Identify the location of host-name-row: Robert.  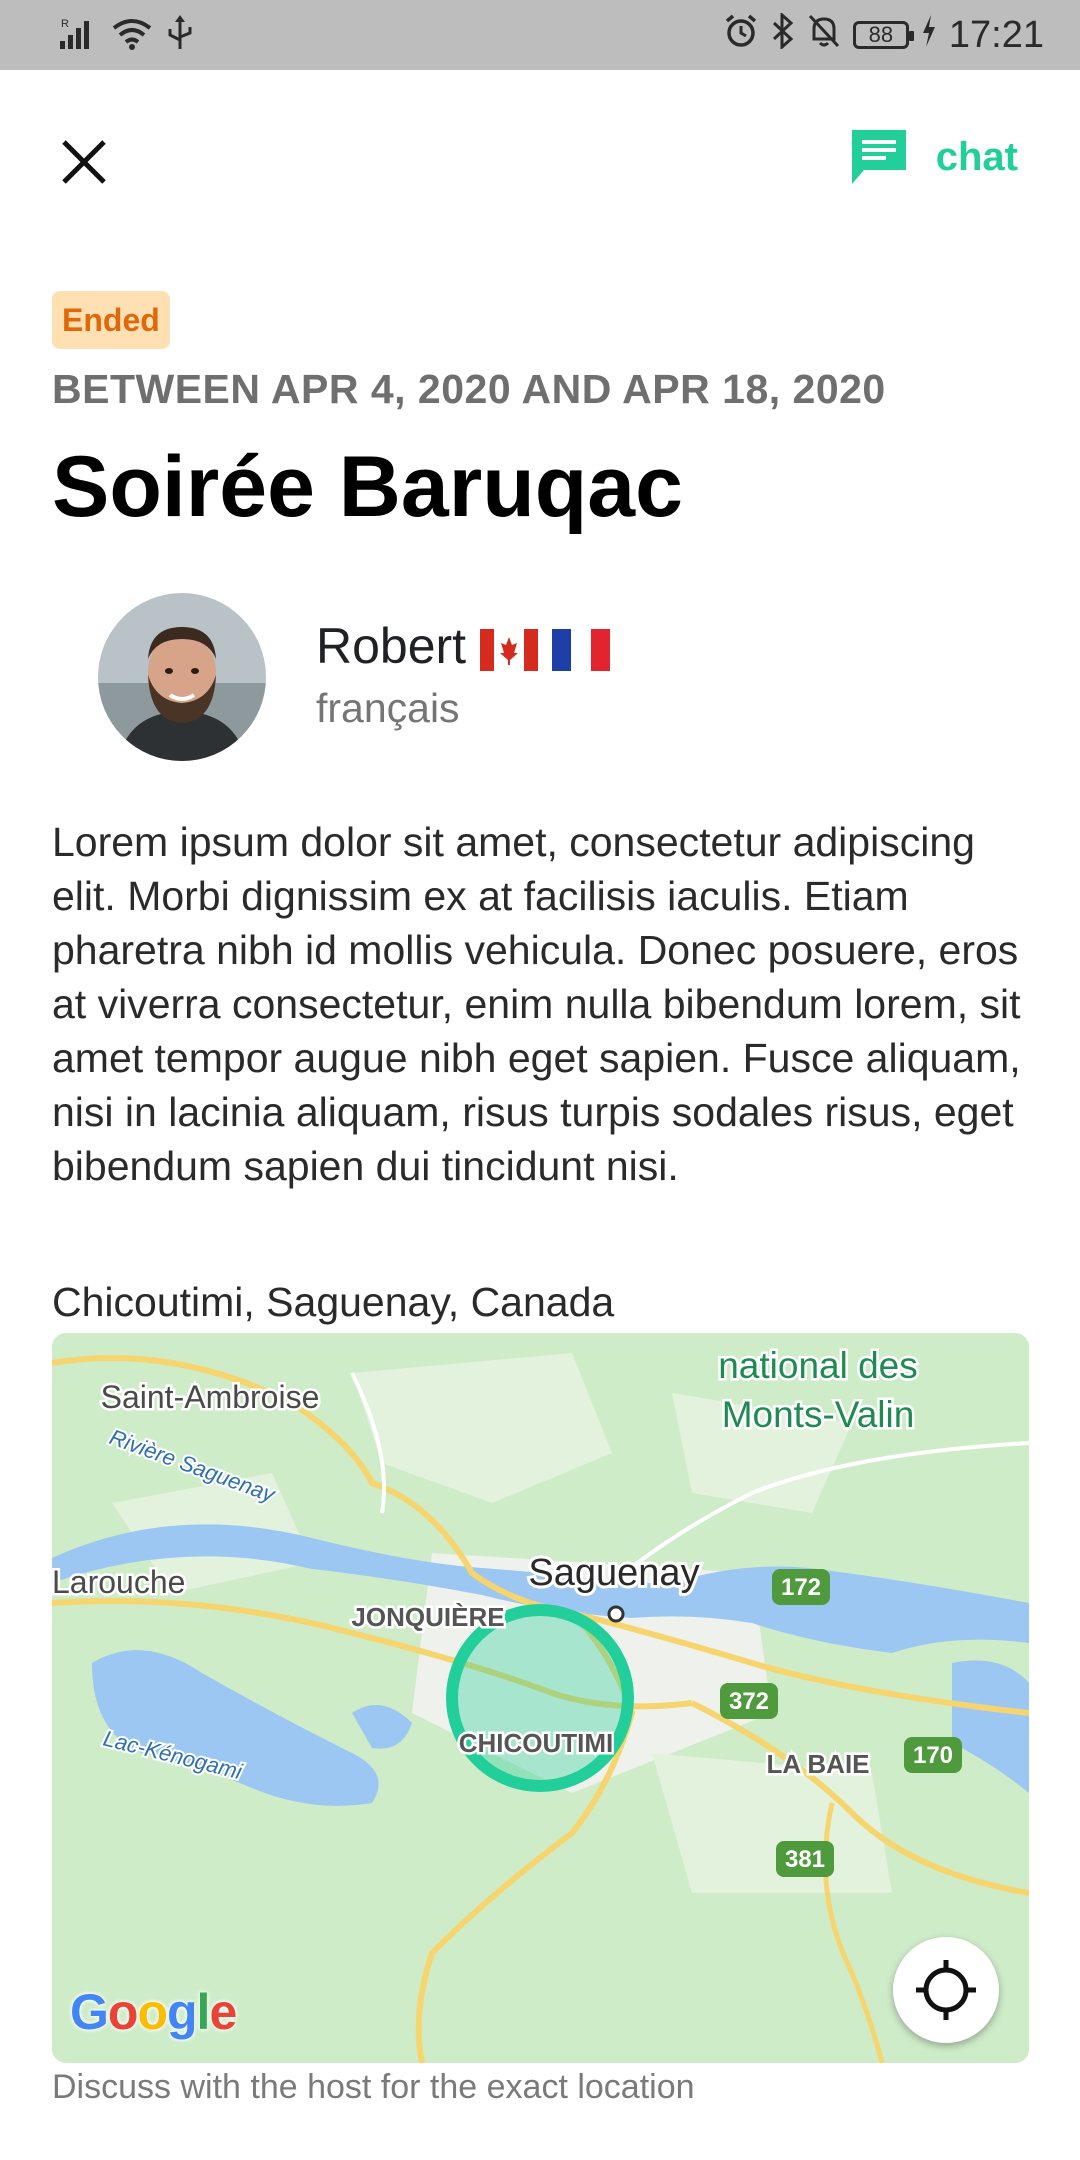
(463, 646).